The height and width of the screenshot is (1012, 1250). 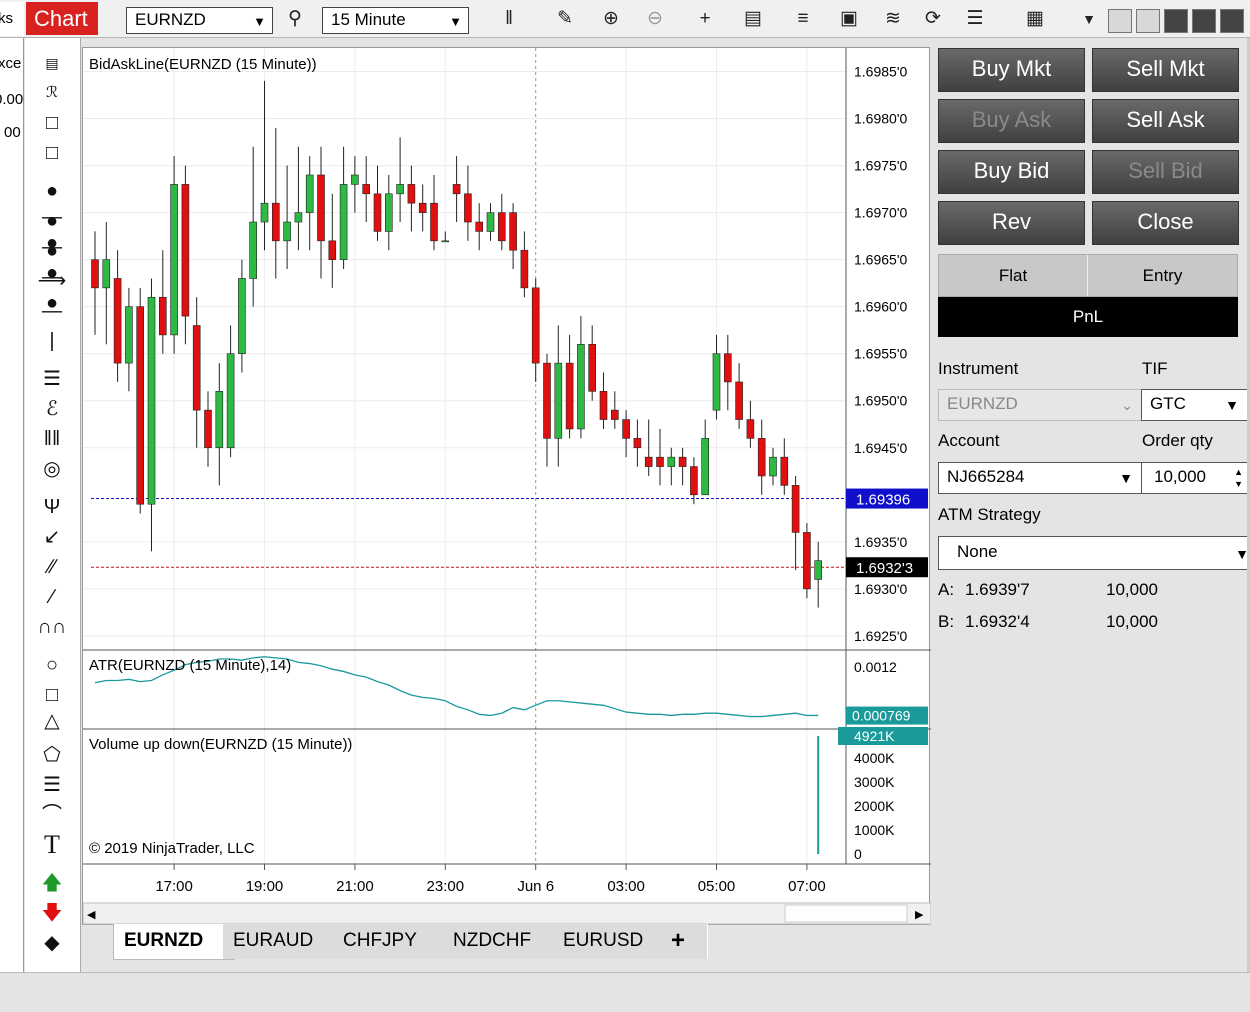 I want to click on copyright-text: © 2019 NinjaTrader, LLC, so click(x=172, y=848).